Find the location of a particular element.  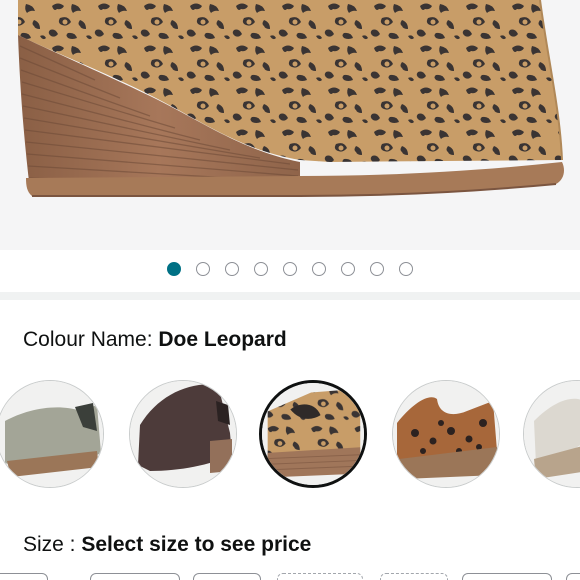

size-value: Select size to see price is located at coordinates (196, 544).